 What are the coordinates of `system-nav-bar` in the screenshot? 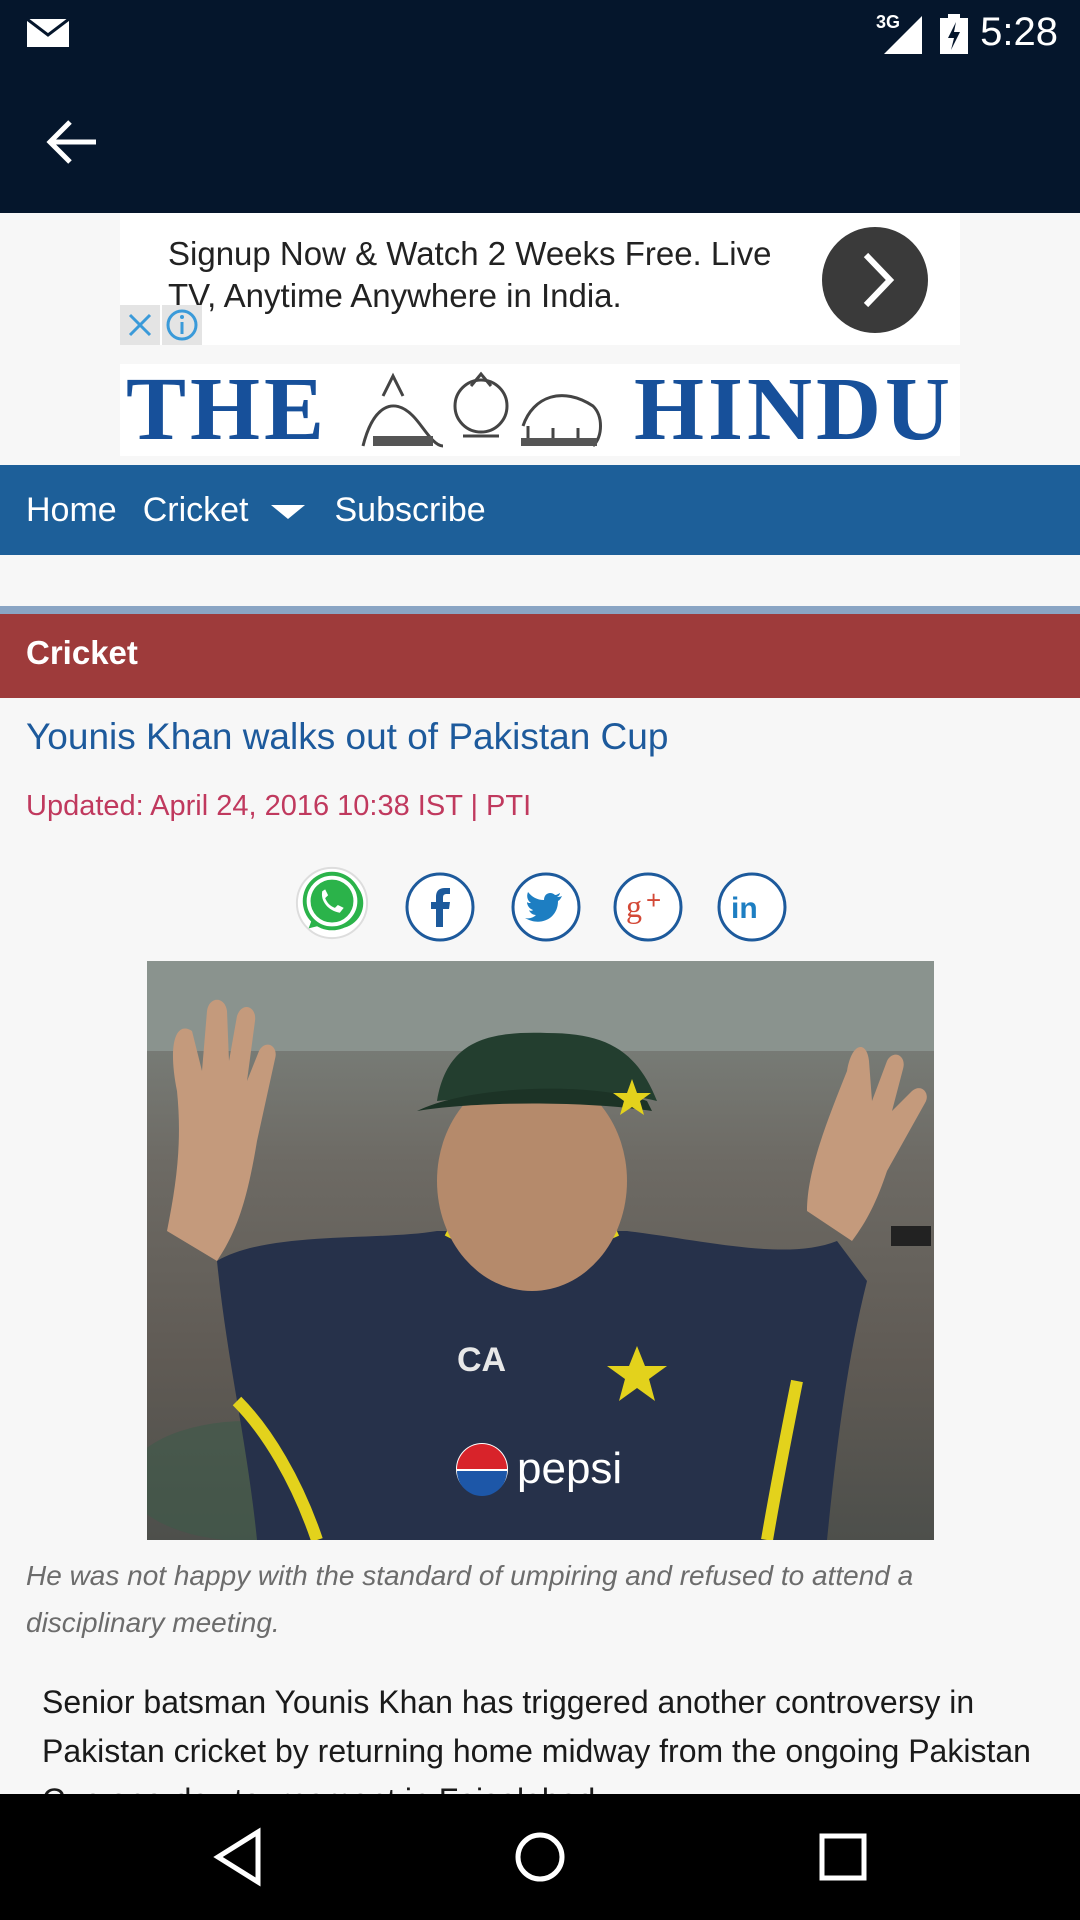 It's located at (540, 1857).